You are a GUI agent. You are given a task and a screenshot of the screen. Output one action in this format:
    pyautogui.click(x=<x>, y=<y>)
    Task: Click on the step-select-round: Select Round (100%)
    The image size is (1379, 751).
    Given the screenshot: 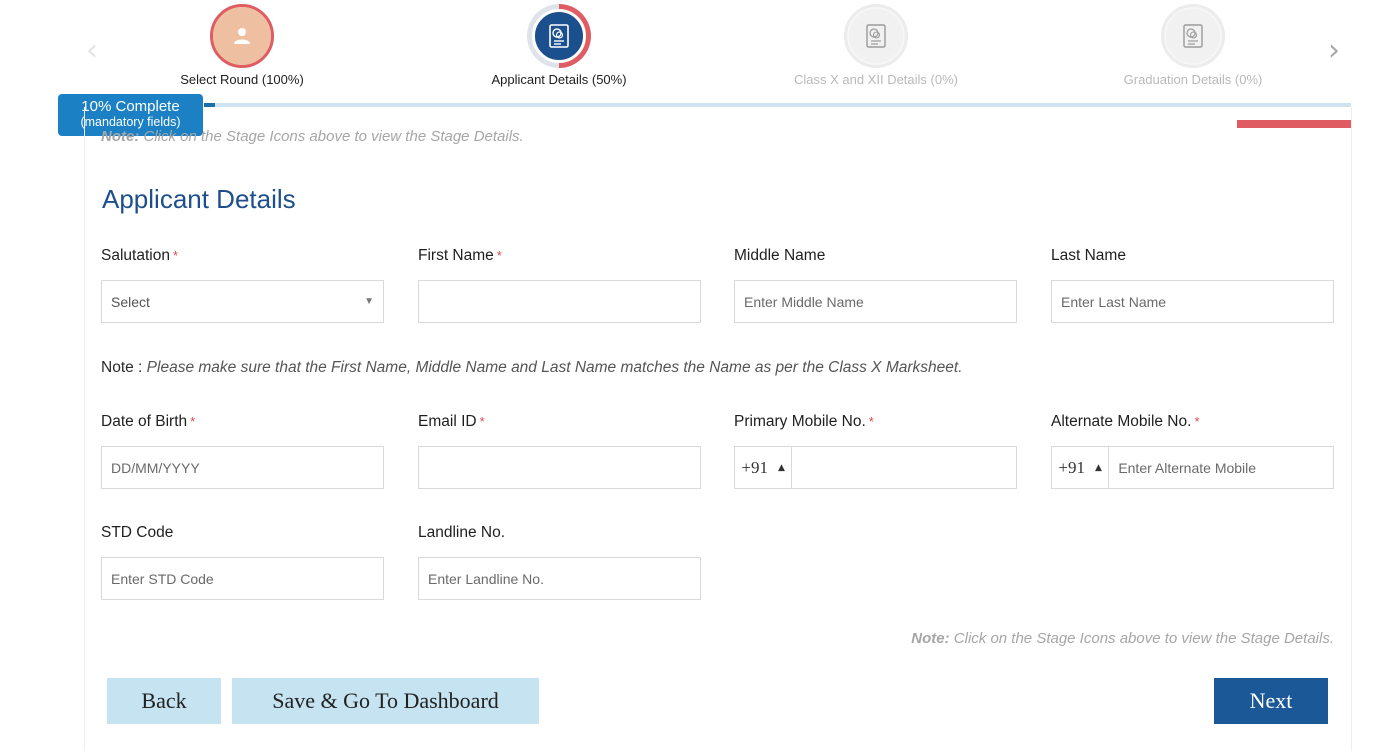 What is the action you would take?
    pyautogui.click(x=242, y=45)
    